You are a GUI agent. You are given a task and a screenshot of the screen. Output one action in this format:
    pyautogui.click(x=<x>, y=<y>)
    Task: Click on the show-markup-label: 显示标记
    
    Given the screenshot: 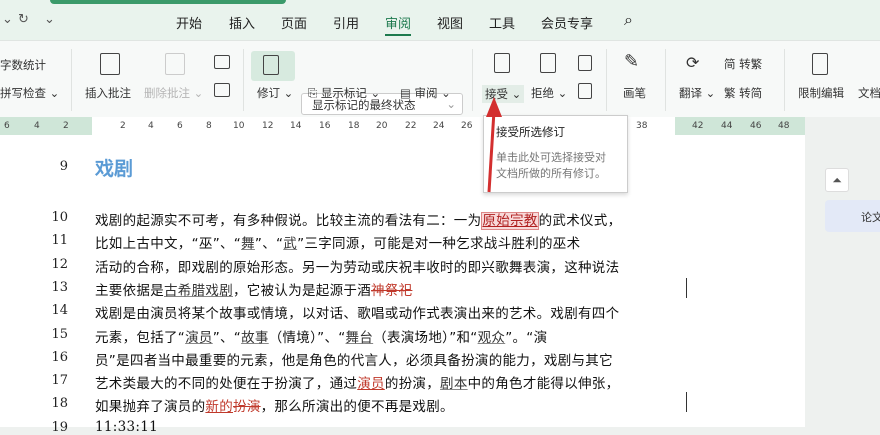 What is the action you would take?
    pyautogui.click(x=343, y=93)
    